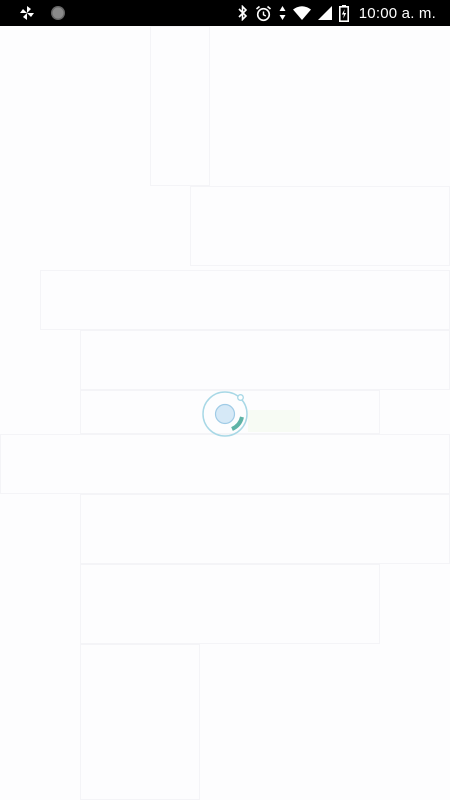 Image resolution: width=450 pixels, height=800 pixels. I want to click on bluetooth-icon, so click(243, 13).